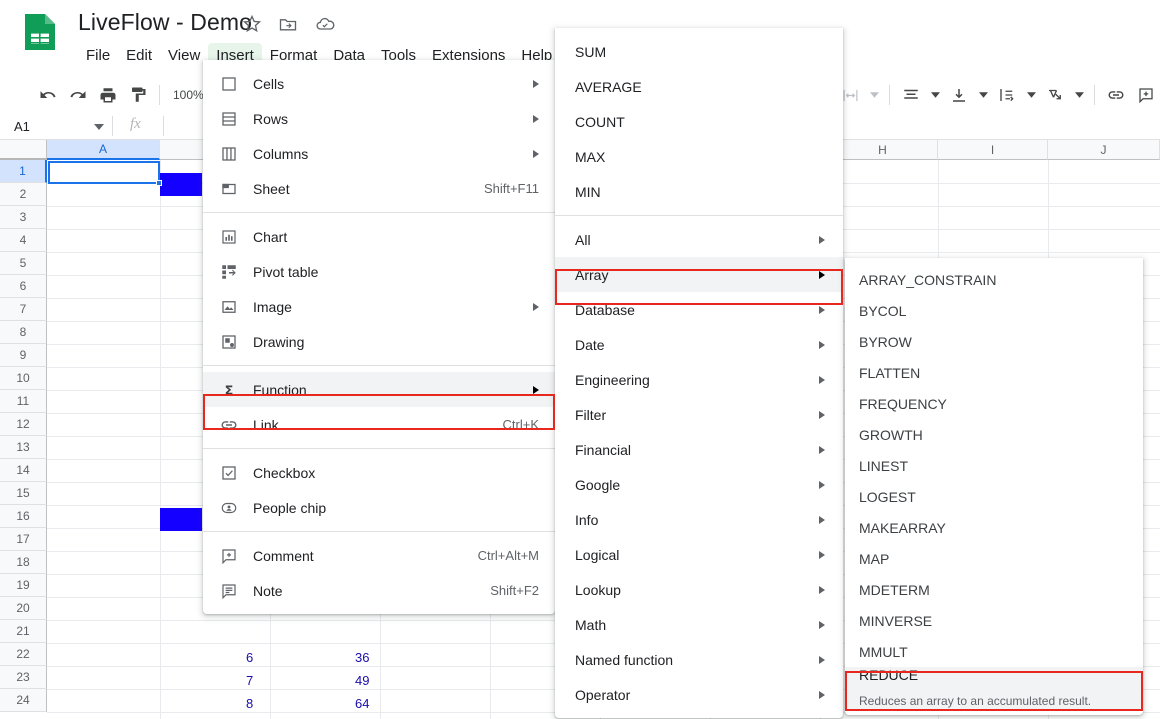 Image resolution: width=1160 pixels, height=719 pixels. I want to click on document-title: LiveFlow - Demo, so click(165, 22).